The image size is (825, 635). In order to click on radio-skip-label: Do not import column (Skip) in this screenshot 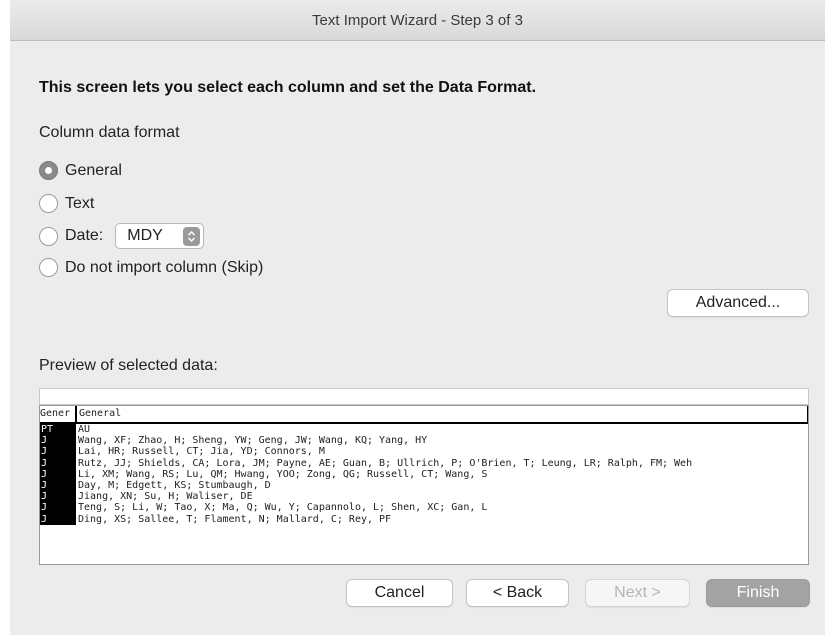, I will do `click(164, 267)`.